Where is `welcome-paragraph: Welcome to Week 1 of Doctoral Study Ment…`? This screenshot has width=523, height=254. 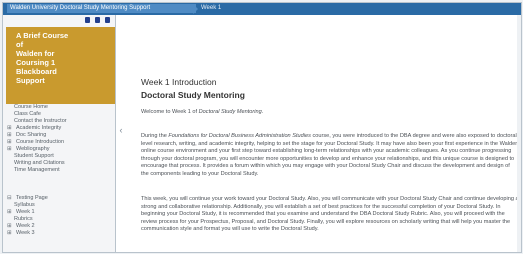
welcome-paragraph: Welcome to Week 1 of Doctoral Study Ment… is located at coordinates (202, 112).